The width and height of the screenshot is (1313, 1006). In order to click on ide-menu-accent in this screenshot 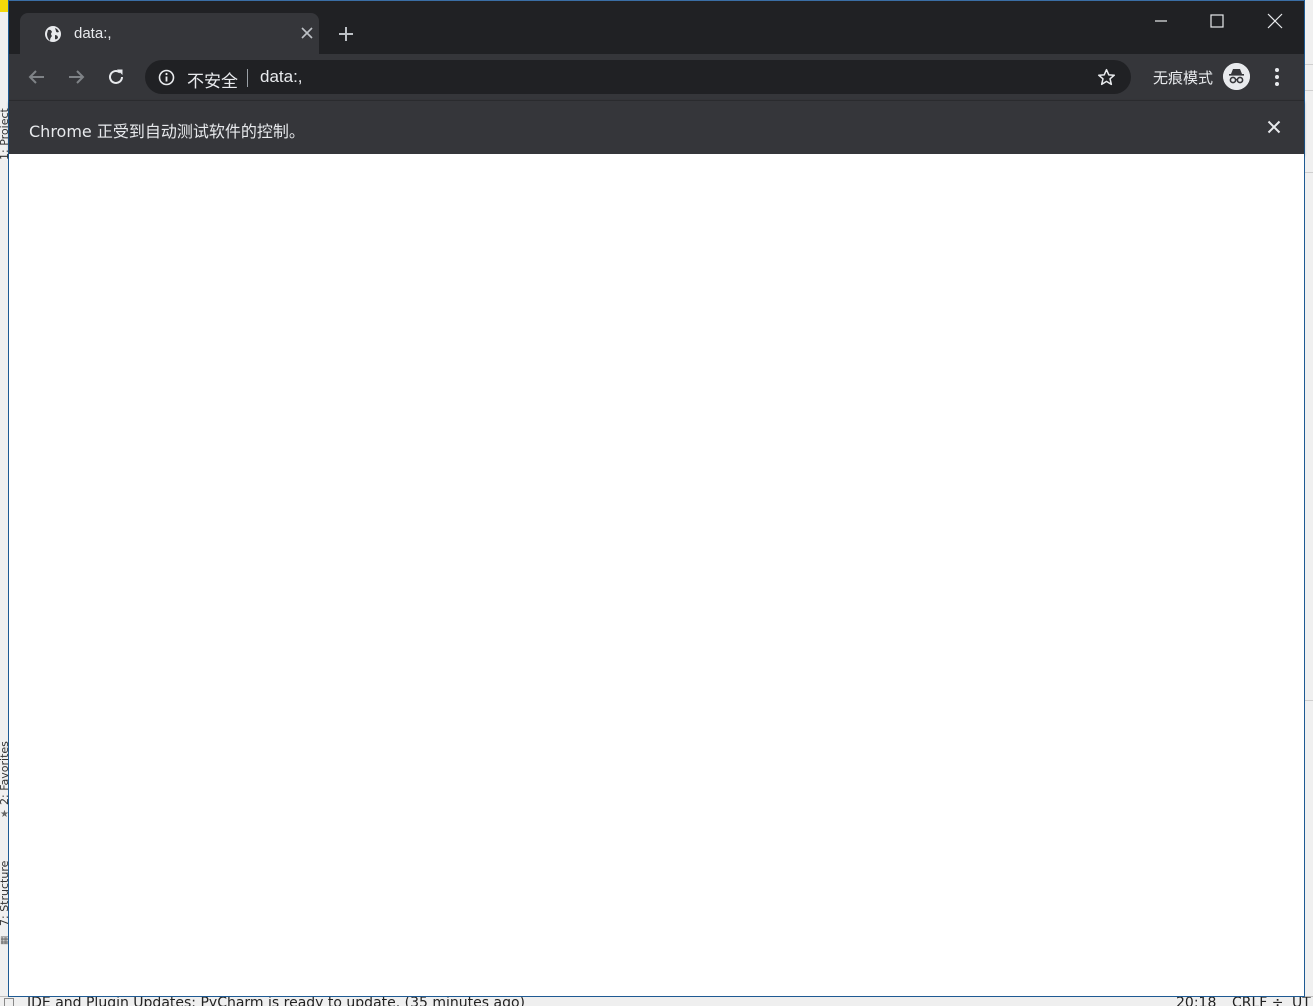, I will do `click(4, 6)`.